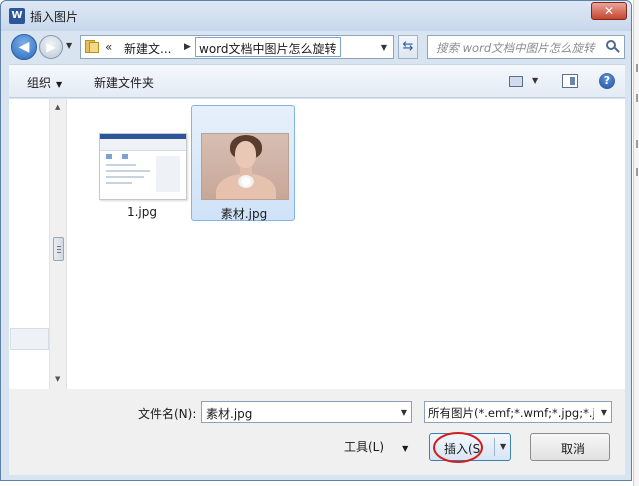 The height and width of the screenshot is (486, 639). I want to click on file-type-value: 所有图片(*.emf;*.wmf;*.jpg;*.jp, so click(511, 413).